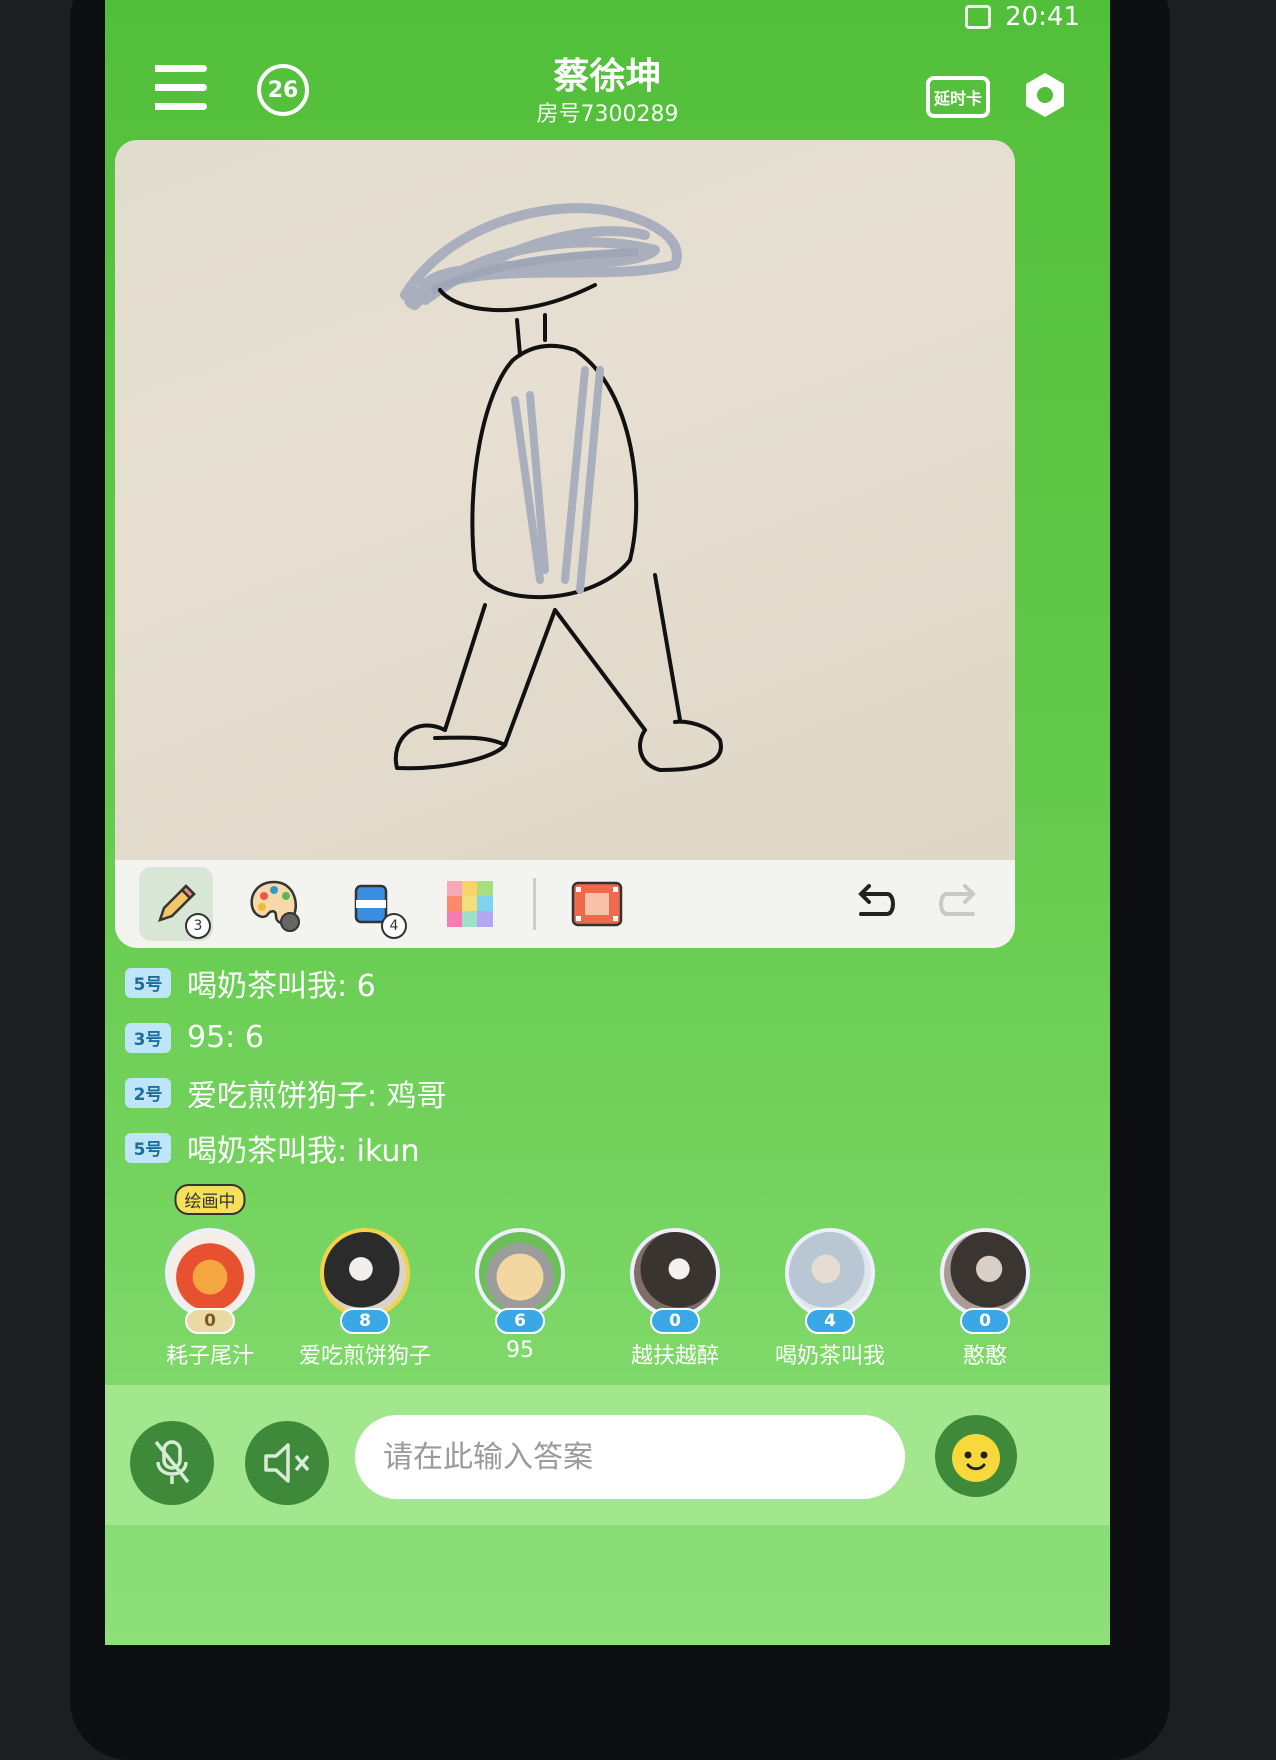 Image resolution: width=1276 pixels, height=1760 pixels. I want to click on score-badge: 6, so click(520, 1321).